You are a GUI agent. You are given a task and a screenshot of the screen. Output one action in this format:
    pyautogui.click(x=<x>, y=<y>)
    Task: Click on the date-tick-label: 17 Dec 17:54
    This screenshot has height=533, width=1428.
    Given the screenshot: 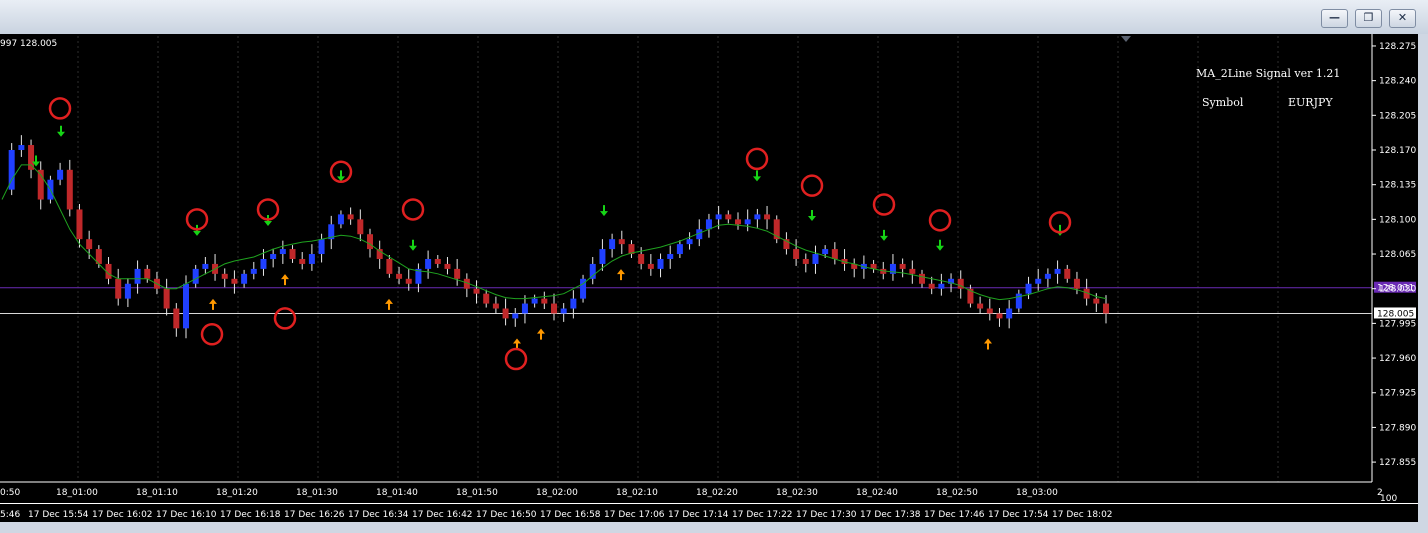 What is the action you would take?
    pyautogui.click(x=1018, y=515)
    